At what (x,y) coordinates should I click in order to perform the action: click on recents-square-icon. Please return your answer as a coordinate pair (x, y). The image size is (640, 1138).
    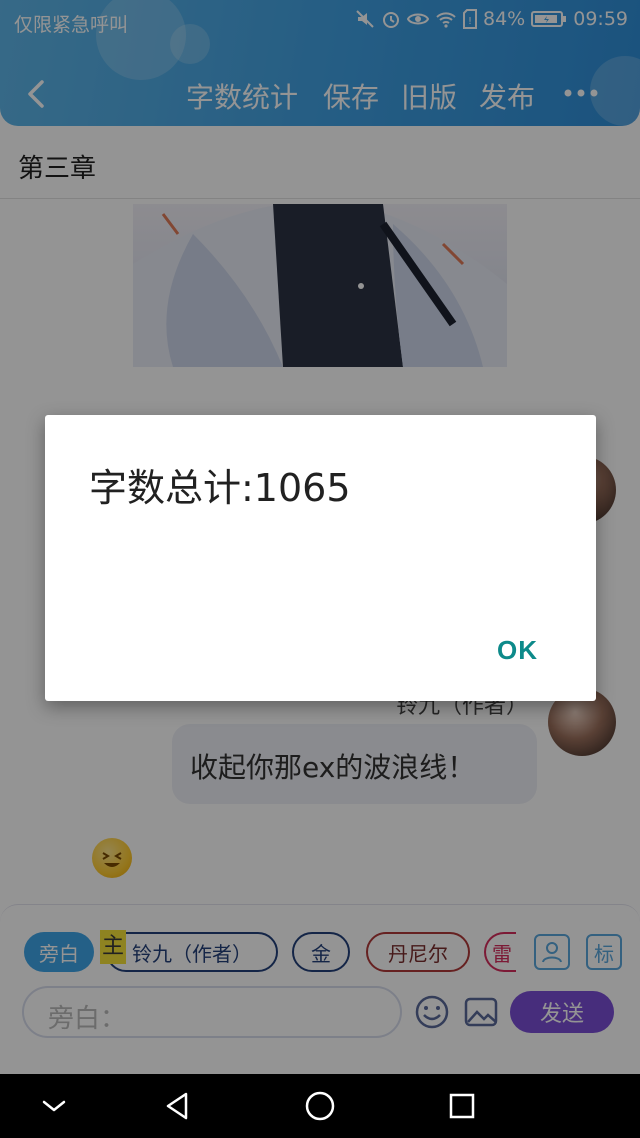
    Looking at the image, I should click on (462, 1106).